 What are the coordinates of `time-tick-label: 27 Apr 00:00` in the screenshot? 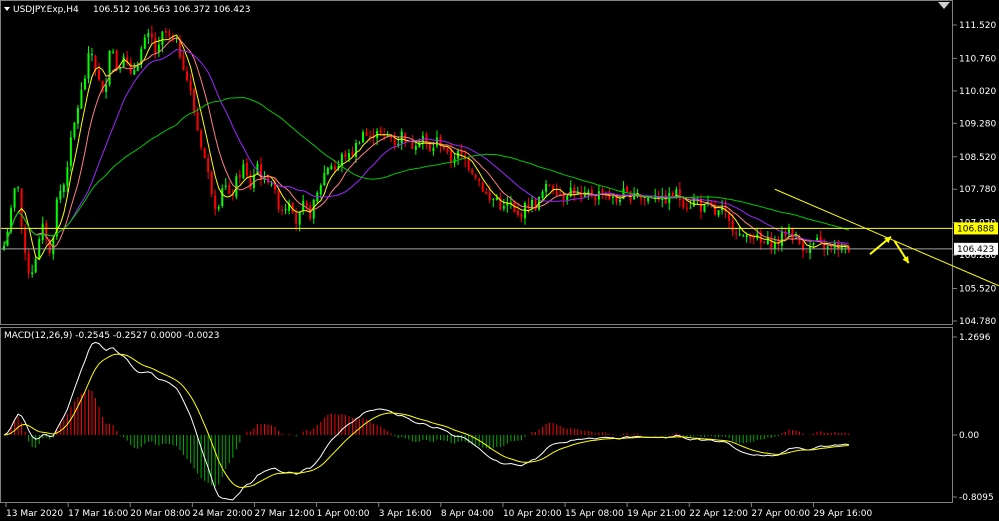 It's located at (780, 514).